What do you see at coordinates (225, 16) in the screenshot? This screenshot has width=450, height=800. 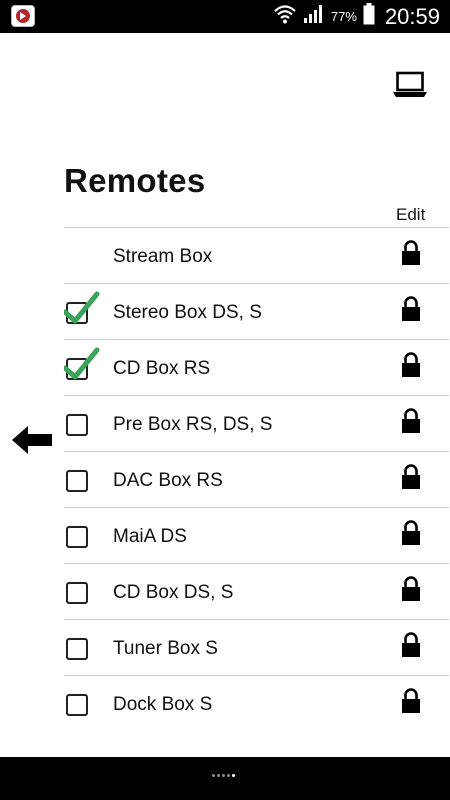 I see `status-bar: 77% 20:59` at bounding box center [225, 16].